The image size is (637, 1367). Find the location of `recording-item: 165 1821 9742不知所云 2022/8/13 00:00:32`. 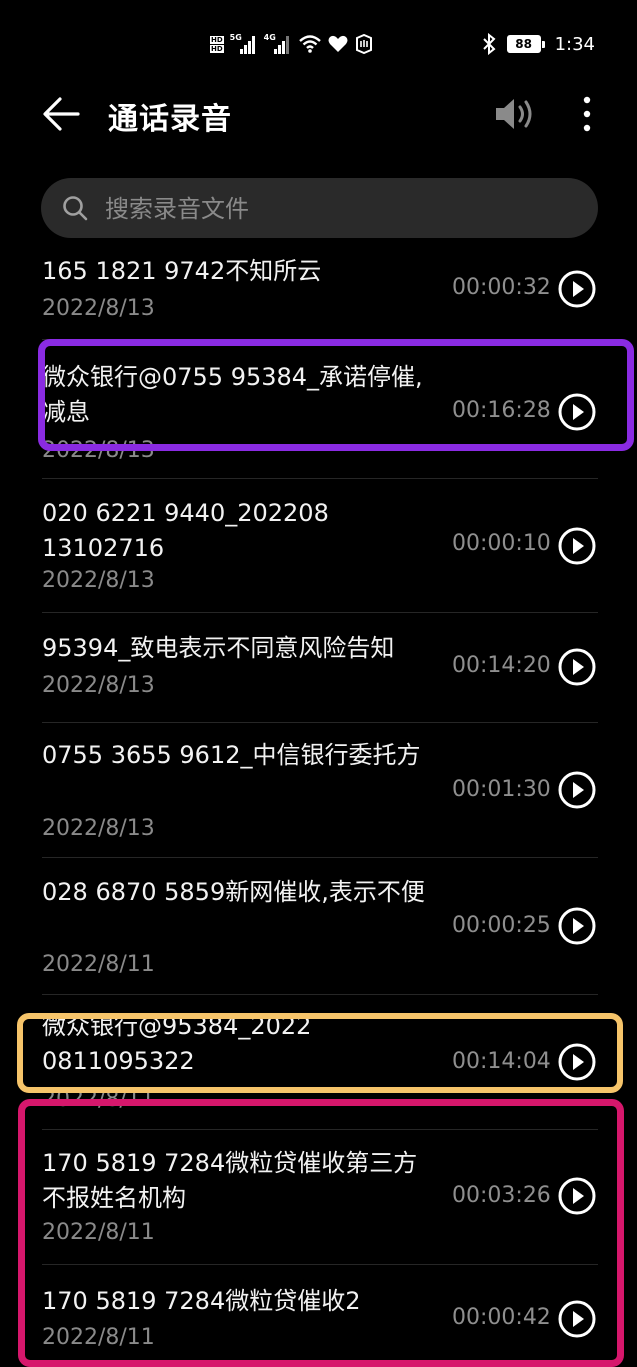

recording-item: 165 1821 9742不知所云 2022/8/13 00:00:32 is located at coordinates (318, 288).